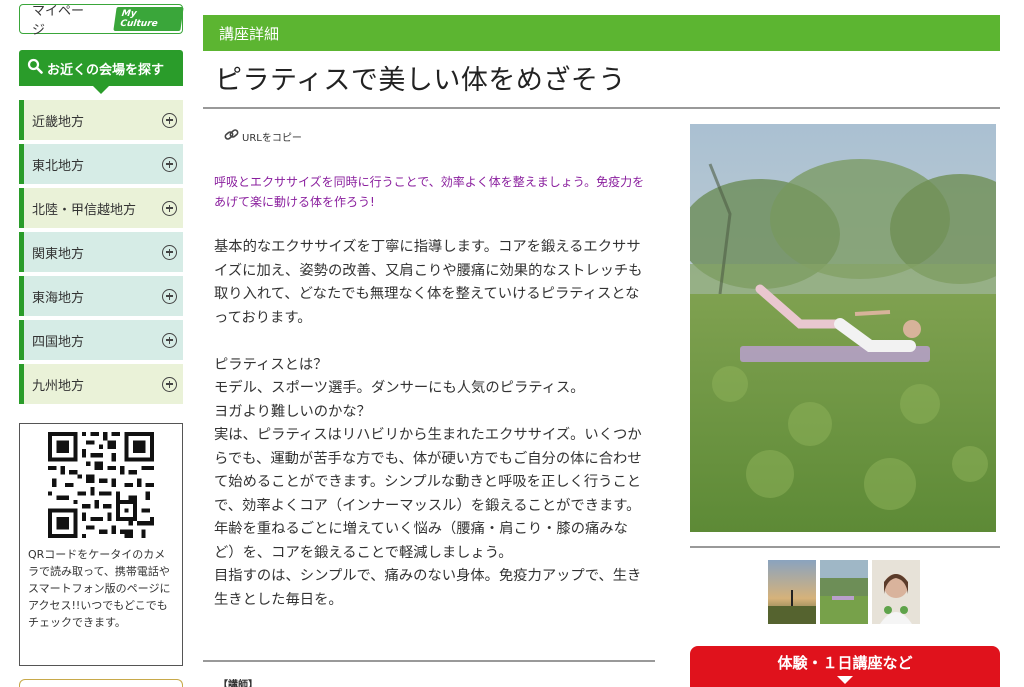 This screenshot has height=687, width=1024. Describe the element at coordinates (58, 298) in the screenshot. I see `region-label: 東海地方` at that location.